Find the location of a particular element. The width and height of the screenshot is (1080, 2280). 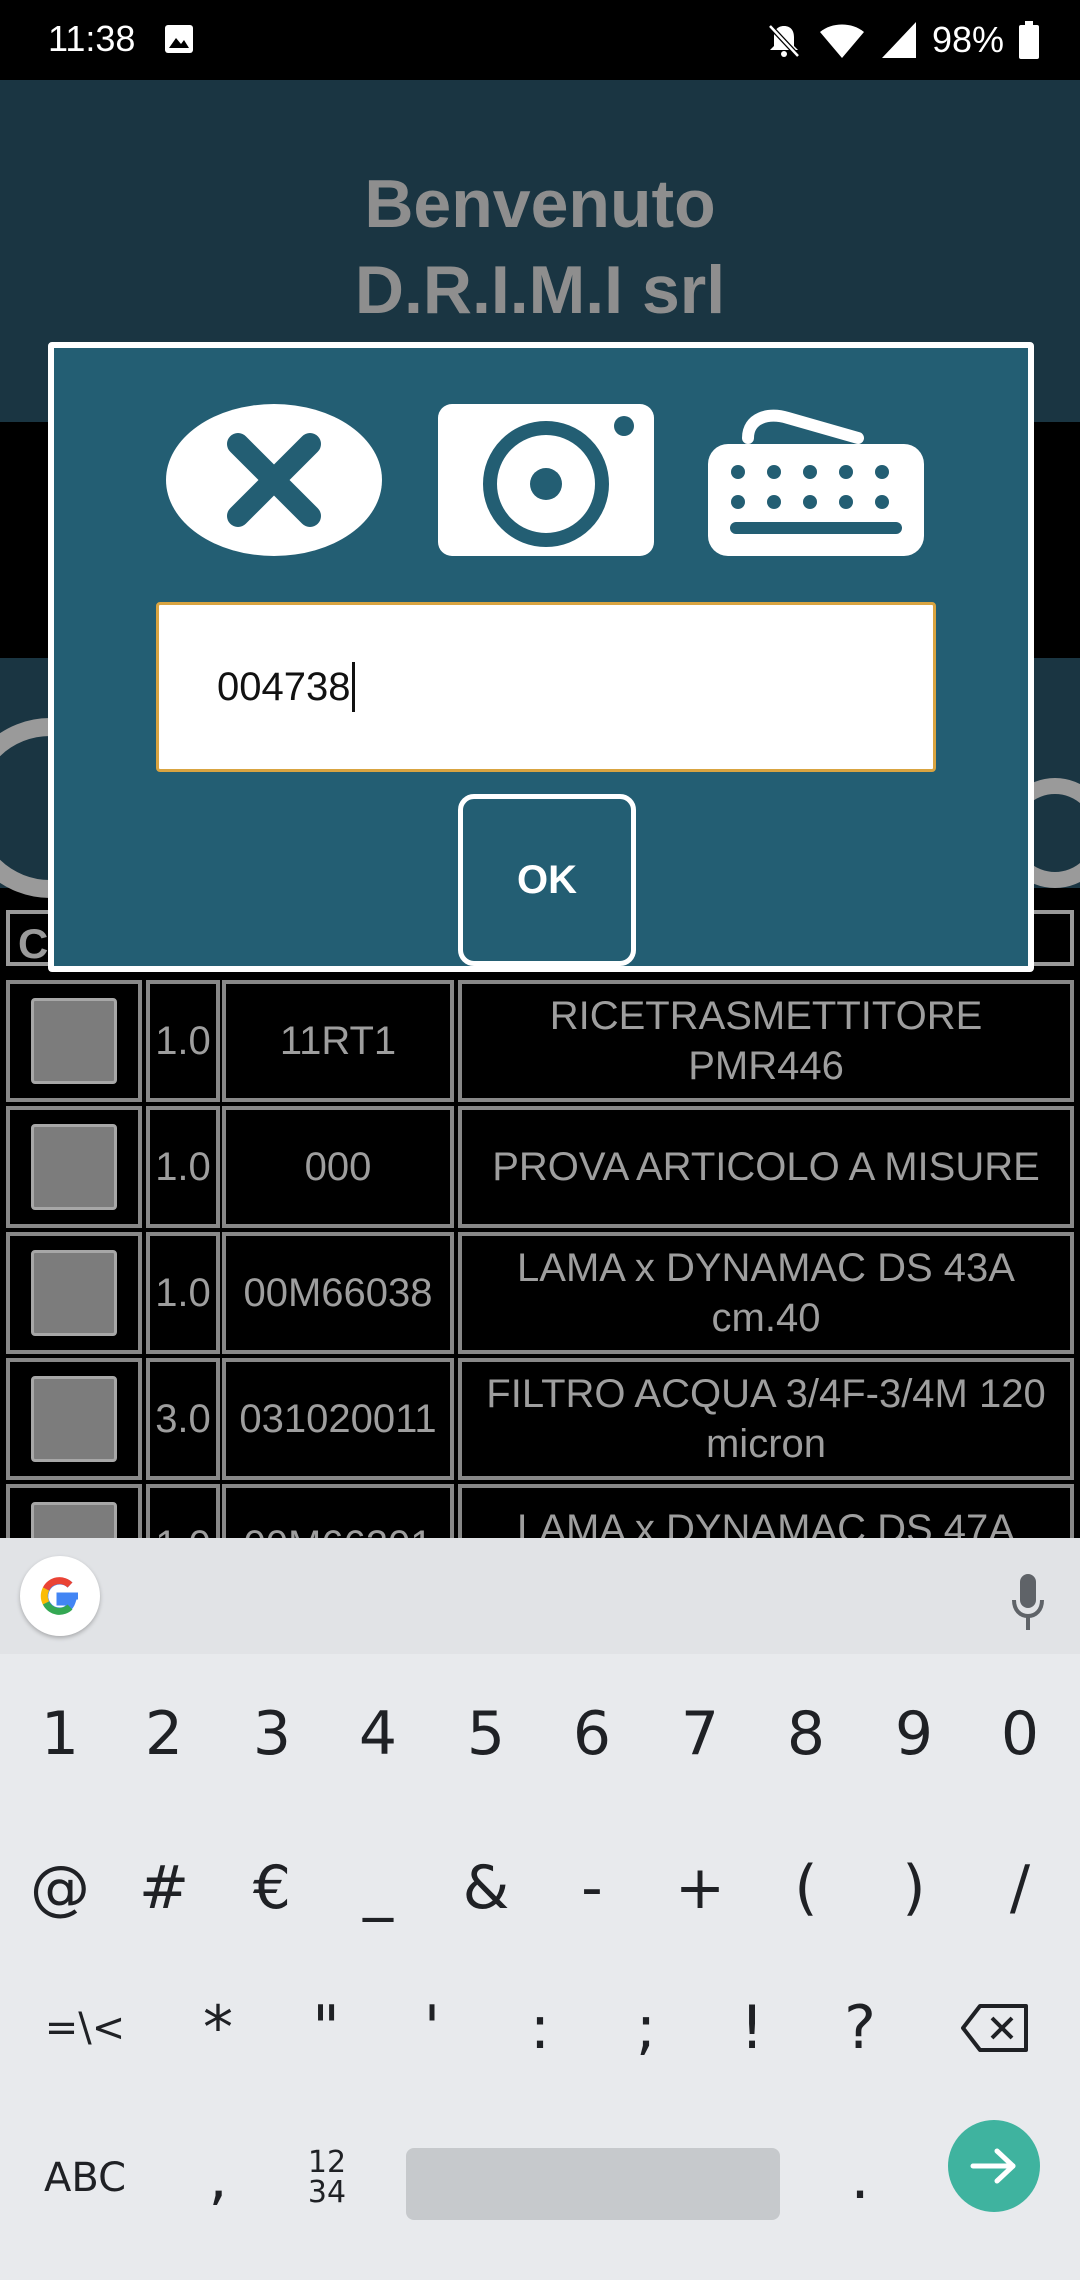

signal-icon is located at coordinates (898, 40).